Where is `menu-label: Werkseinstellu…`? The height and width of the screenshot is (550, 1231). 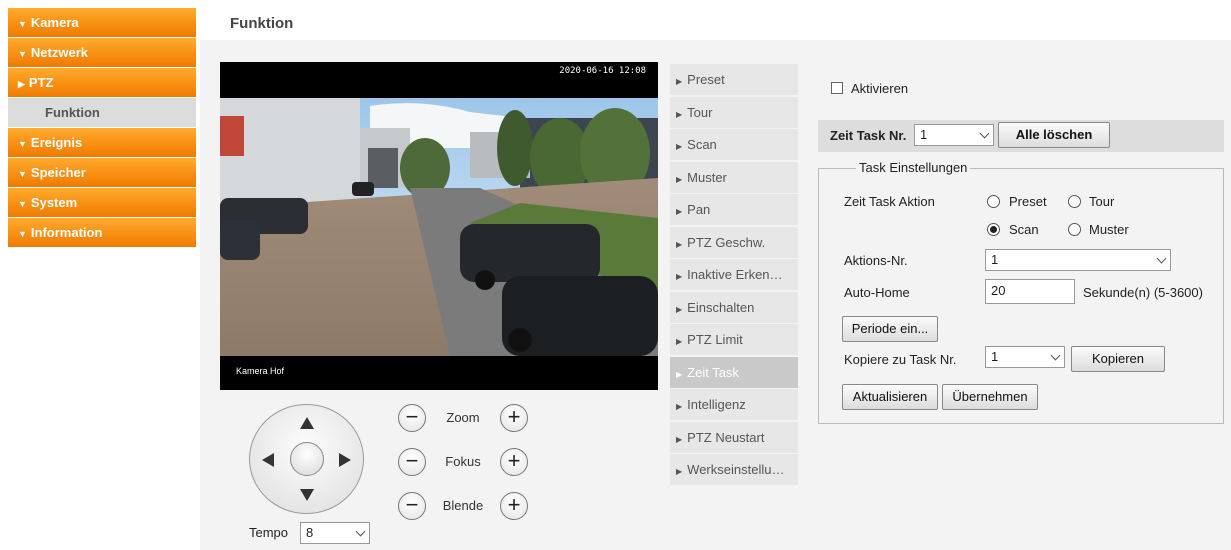
menu-label: Werkseinstellu… is located at coordinates (736, 469).